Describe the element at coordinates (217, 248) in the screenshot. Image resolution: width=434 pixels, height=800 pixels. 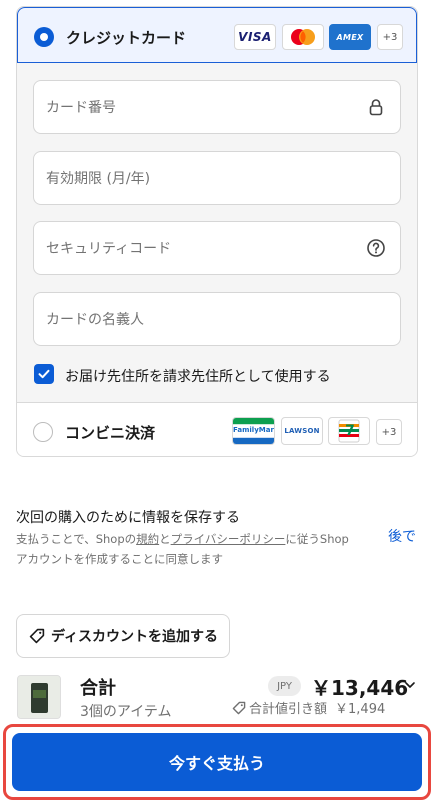
I see `security-code-field: セキュリティコード` at that location.